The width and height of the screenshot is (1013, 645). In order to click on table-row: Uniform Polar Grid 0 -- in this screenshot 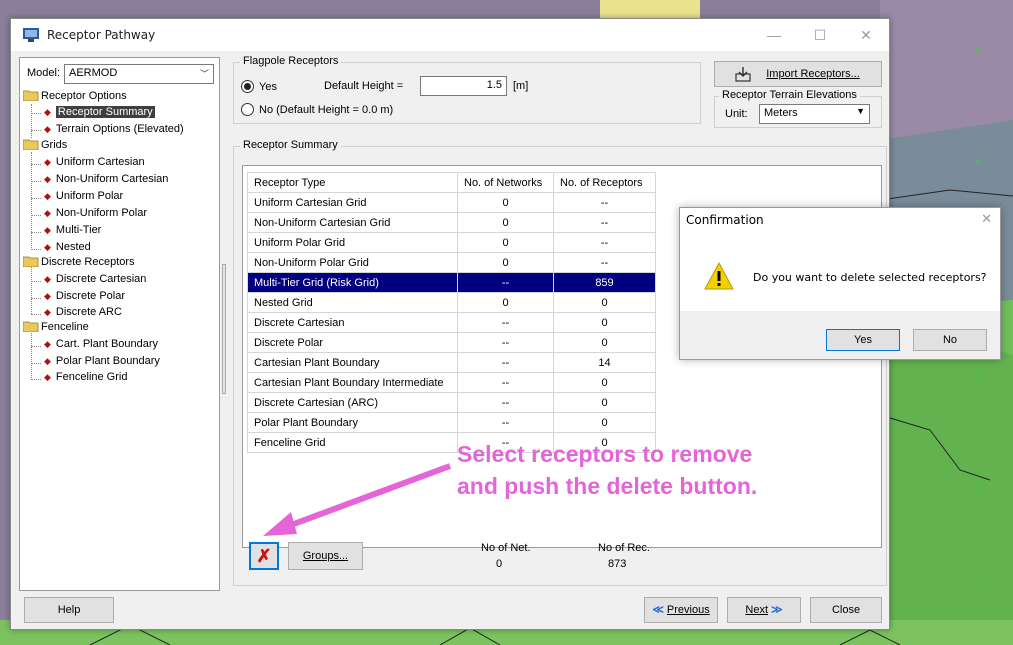, I will do `click(451, 242)`.